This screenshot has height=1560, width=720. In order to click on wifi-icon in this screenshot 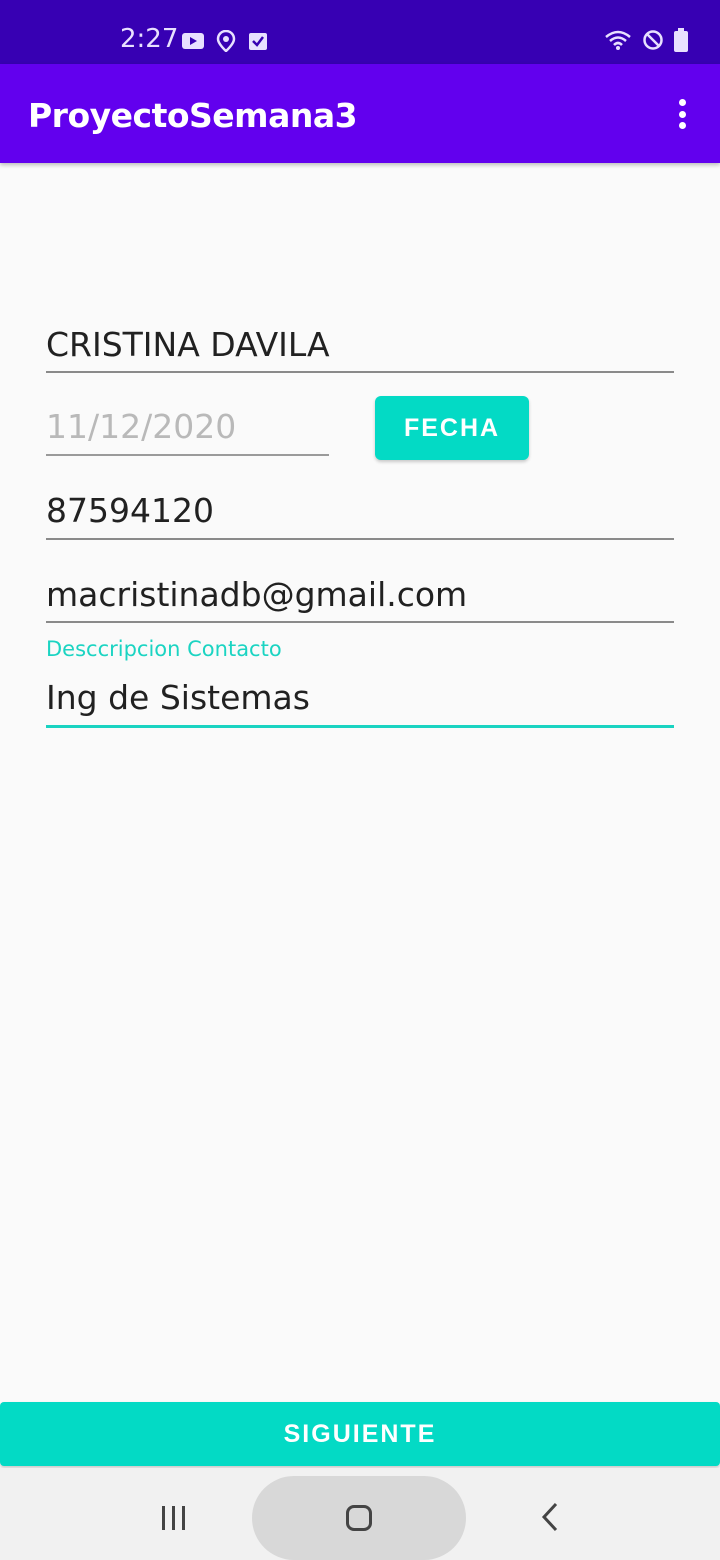, I will do `click(618, 40)`.